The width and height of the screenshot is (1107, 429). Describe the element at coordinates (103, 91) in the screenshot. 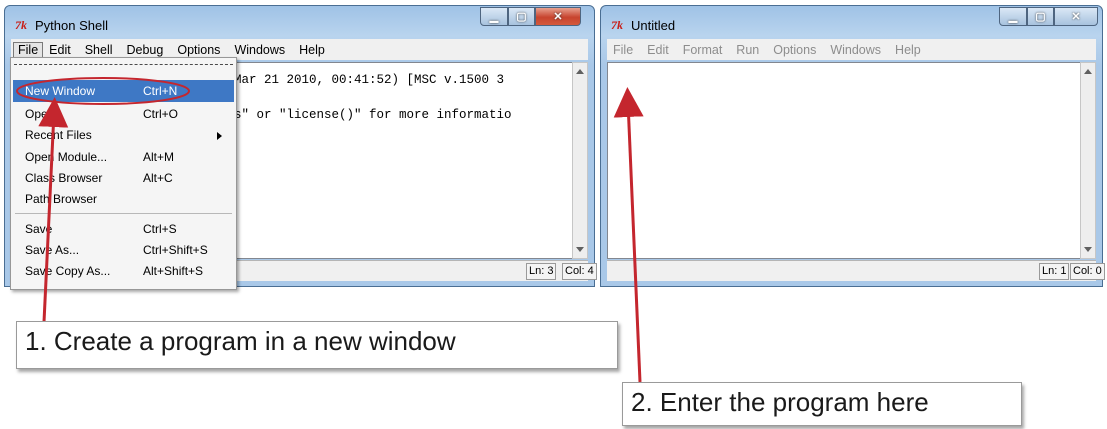

I see `highlight-ellipse` at that location.